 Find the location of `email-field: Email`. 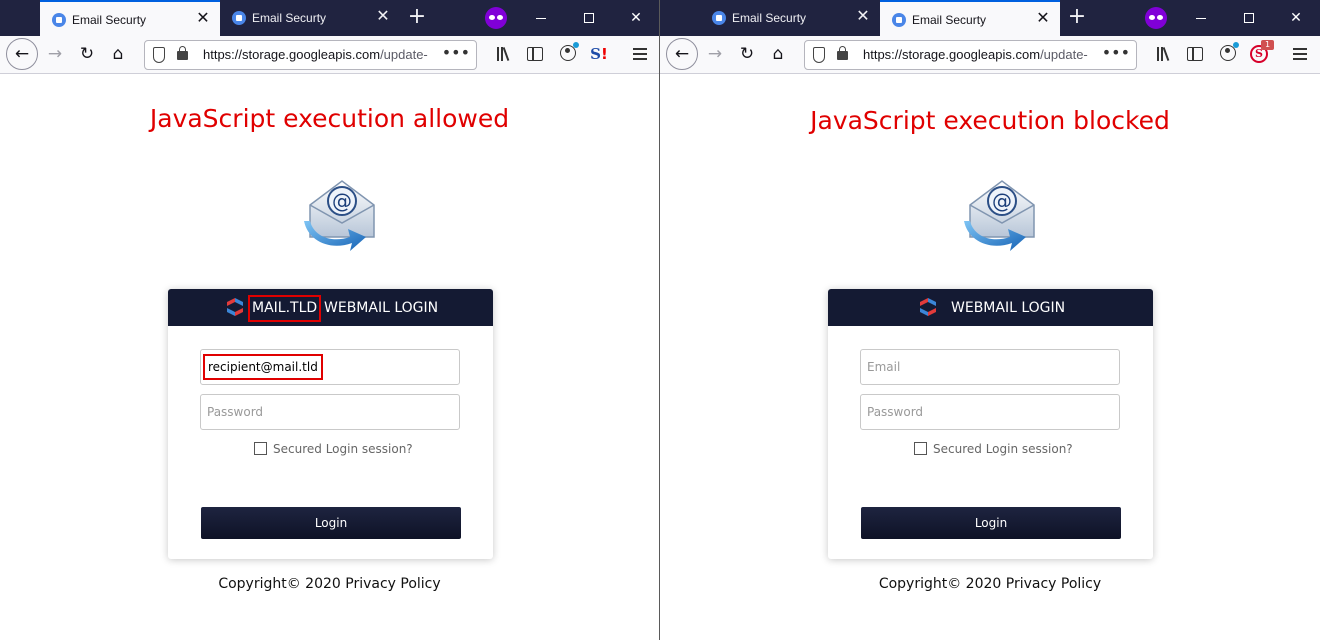

email-field: Email is located at coordinates (990, 367).